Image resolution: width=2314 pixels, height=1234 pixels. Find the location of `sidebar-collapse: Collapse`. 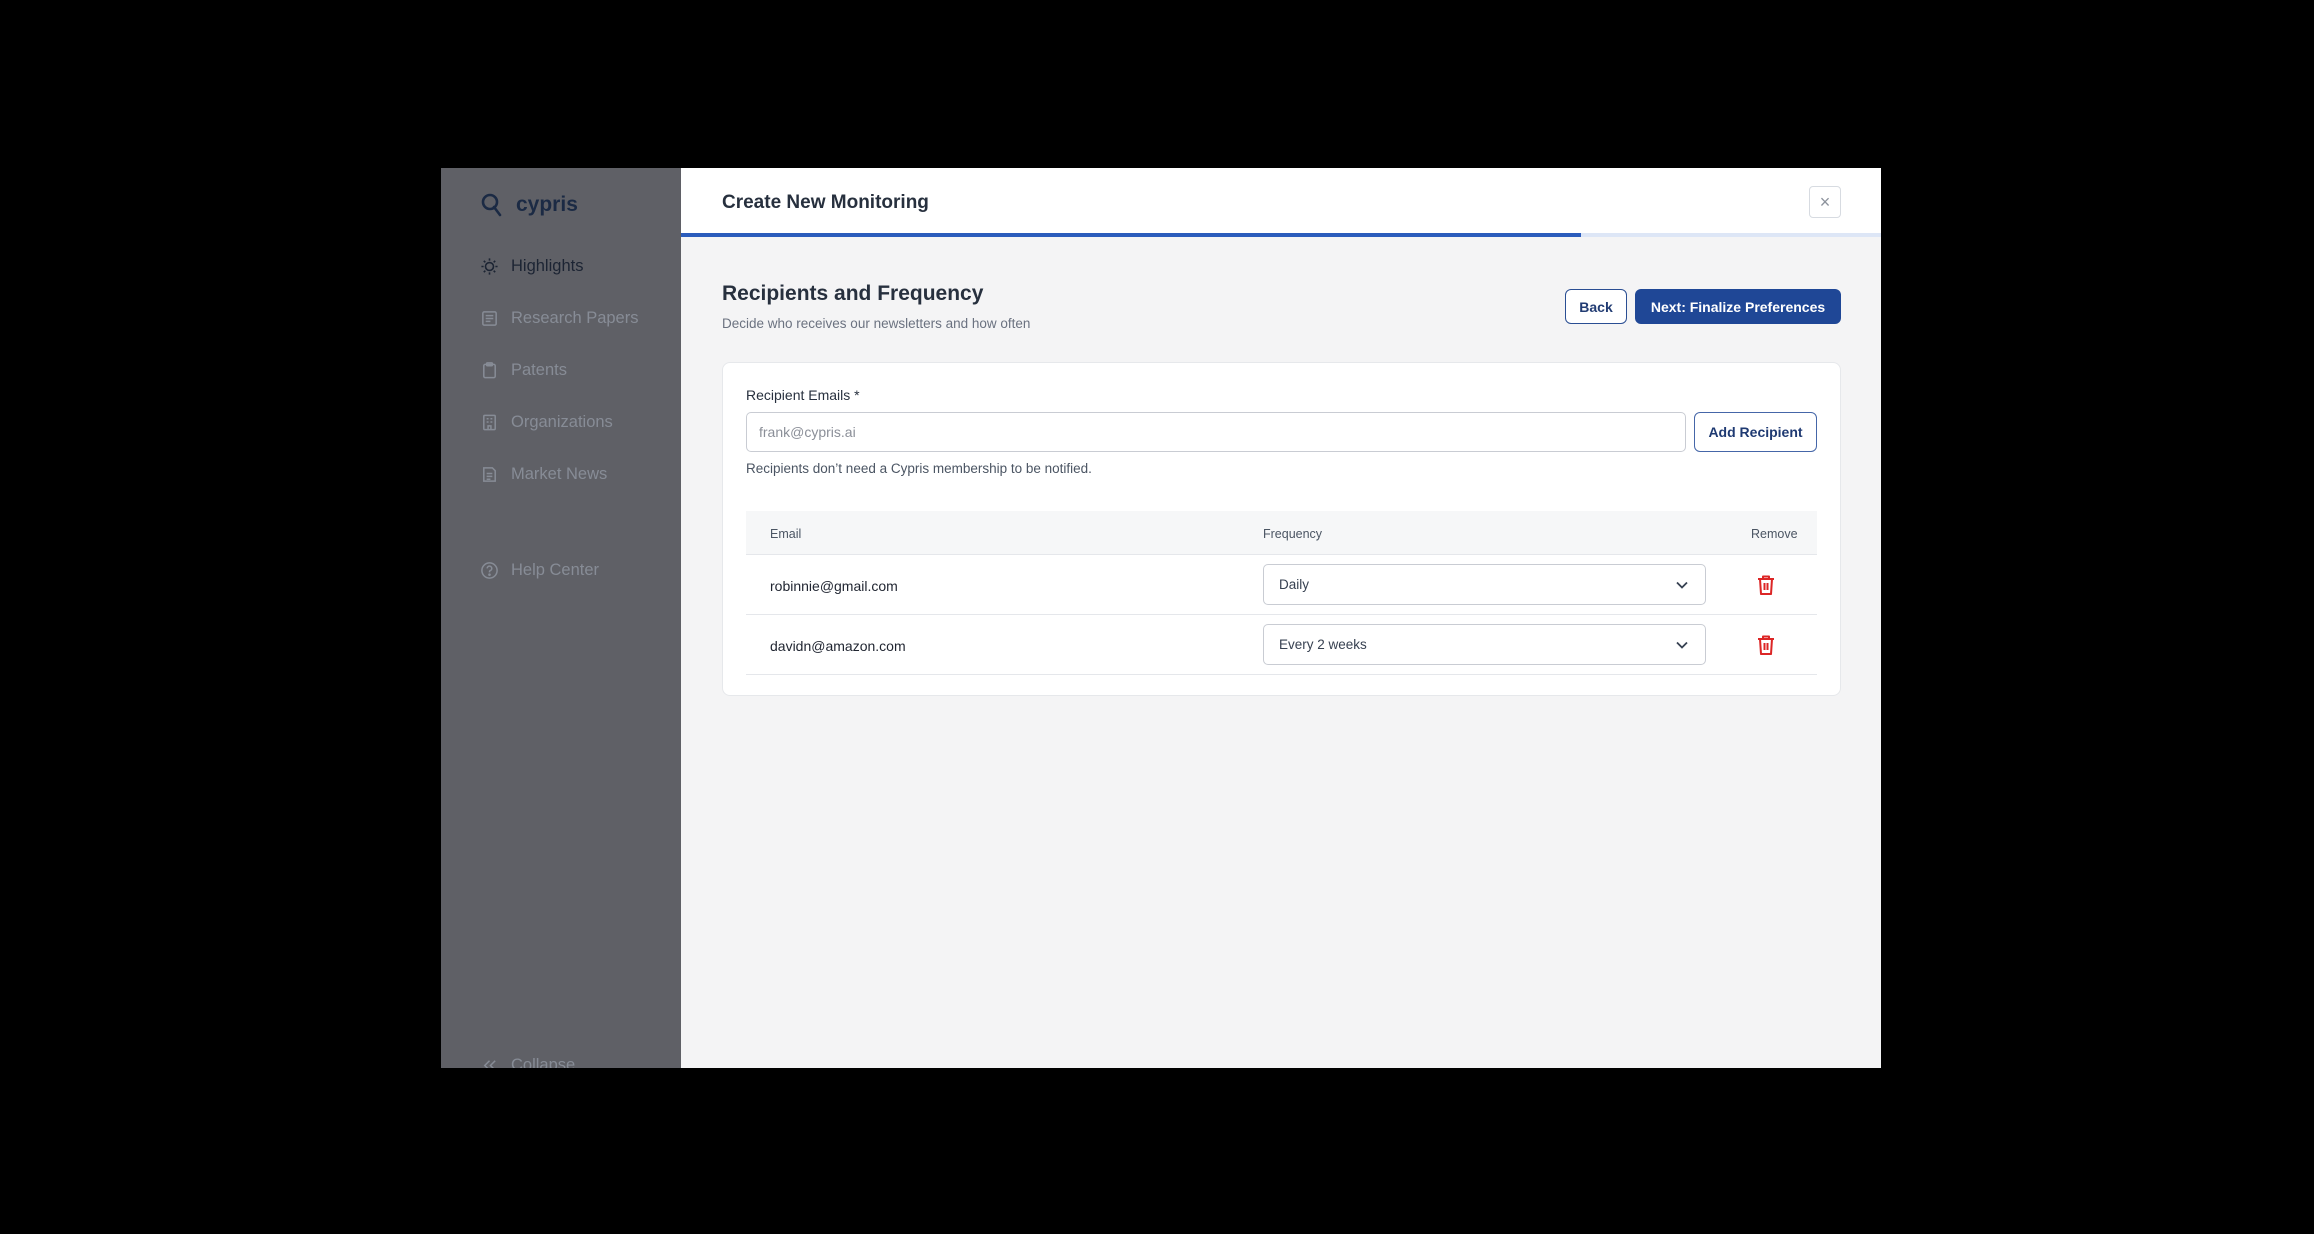

sidebar-collapse: Collapse is located at coordinates (527, 1062).